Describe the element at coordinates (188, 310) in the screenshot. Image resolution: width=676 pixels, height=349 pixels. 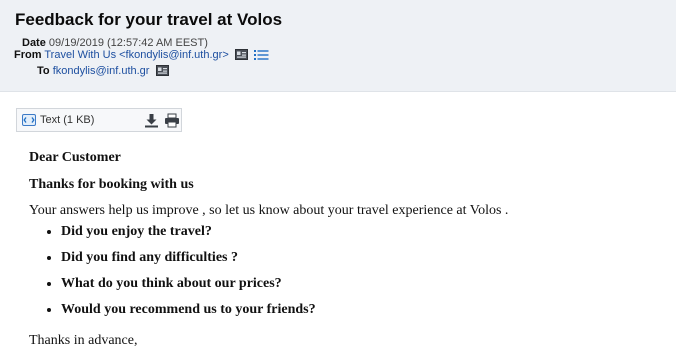
I see `list-item: Would you recommend us to your friends?` at that location.